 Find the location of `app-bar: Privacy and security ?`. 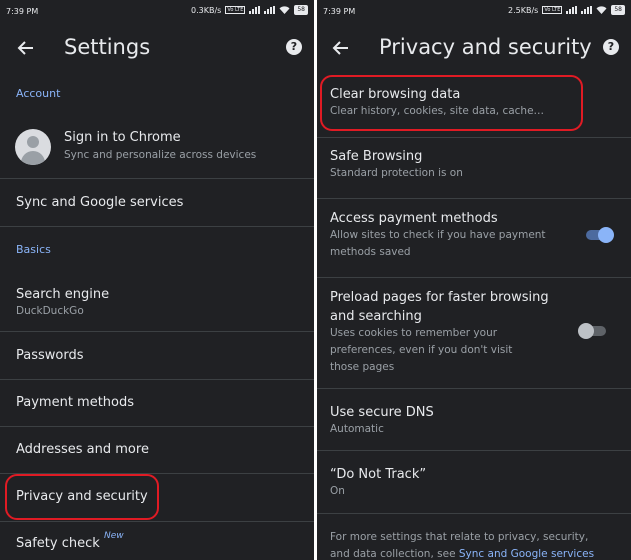

app-bar: Privacy and security ? is located at coordinates (474, 48).